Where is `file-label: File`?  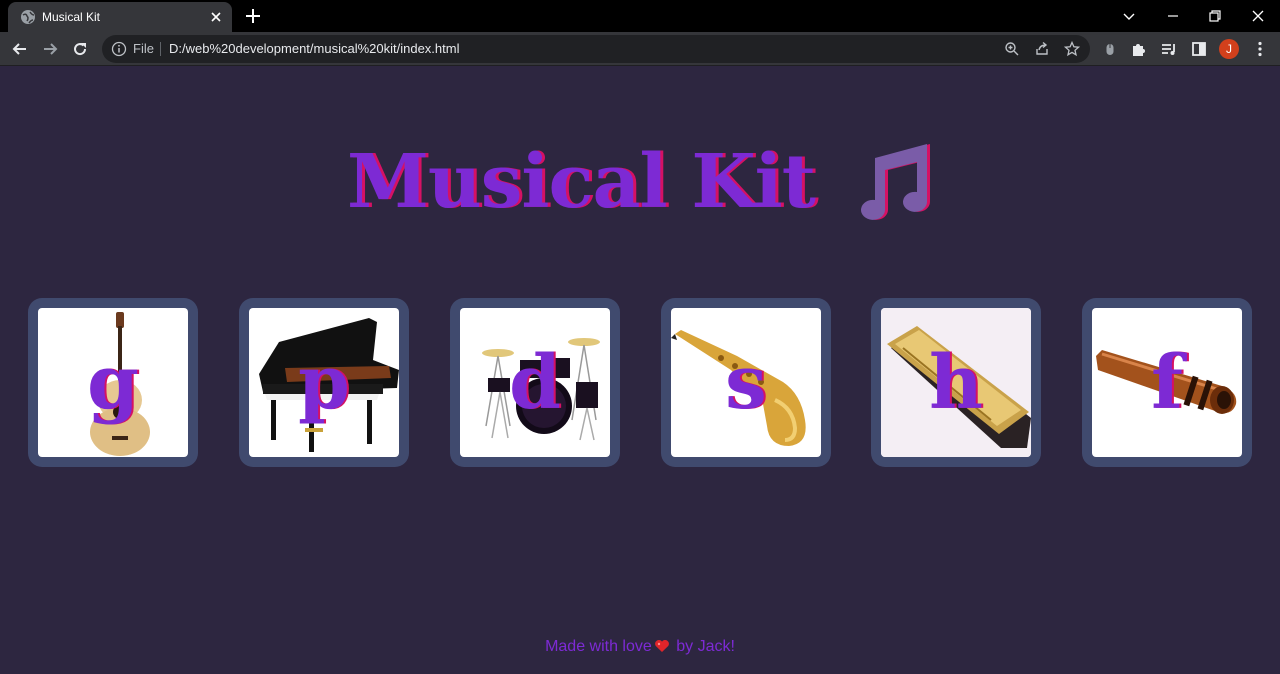
file-label: File is located at coordinates (143, 48).